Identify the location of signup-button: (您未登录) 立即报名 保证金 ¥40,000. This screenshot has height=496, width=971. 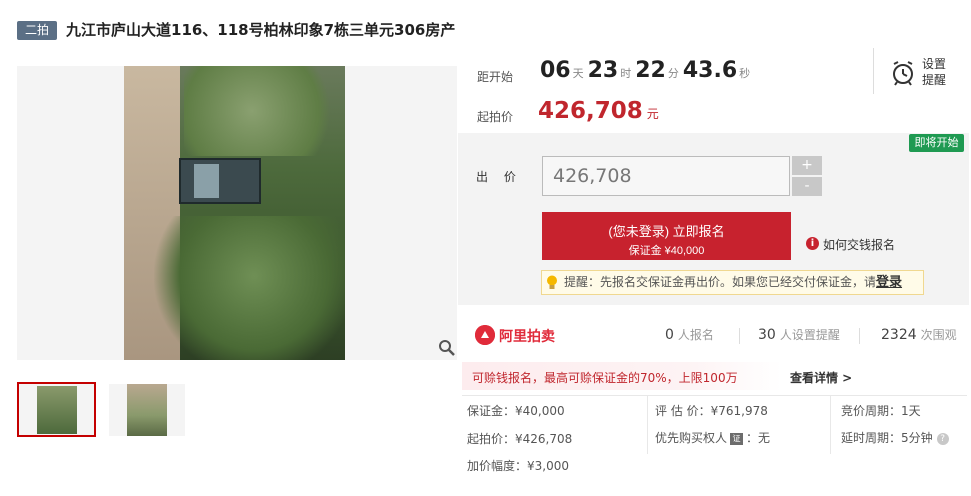
(666, 236).